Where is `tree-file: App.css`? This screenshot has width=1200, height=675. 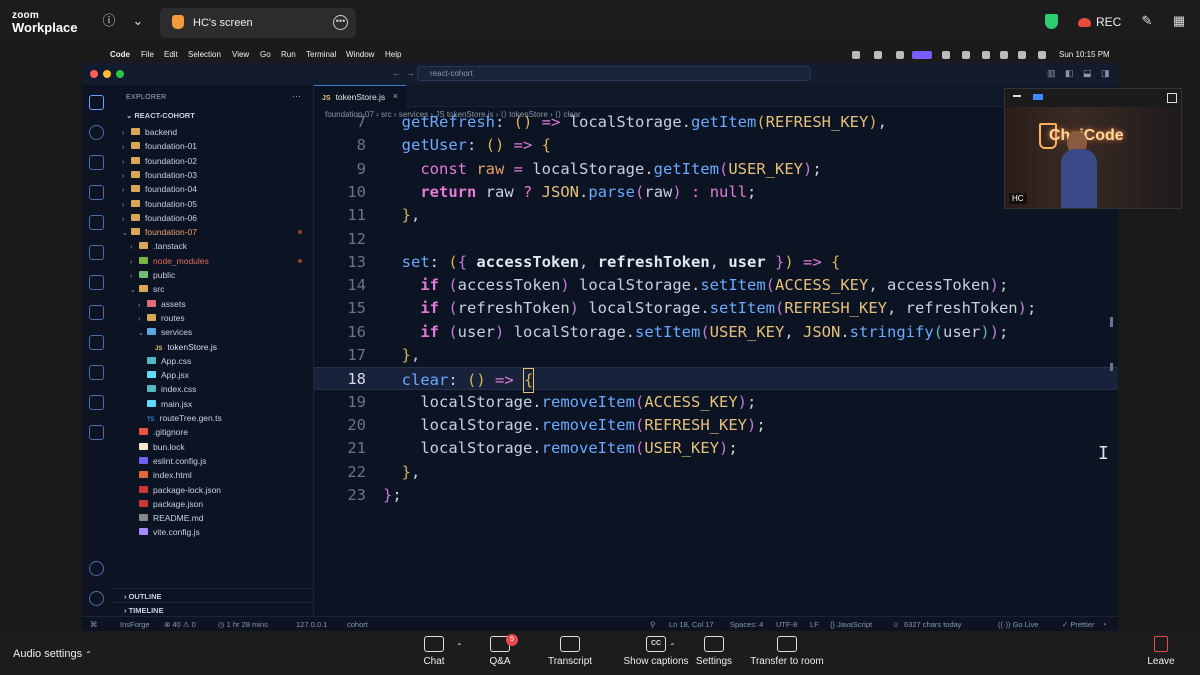
tree-file: App.css is located at coordinates (164, 361).